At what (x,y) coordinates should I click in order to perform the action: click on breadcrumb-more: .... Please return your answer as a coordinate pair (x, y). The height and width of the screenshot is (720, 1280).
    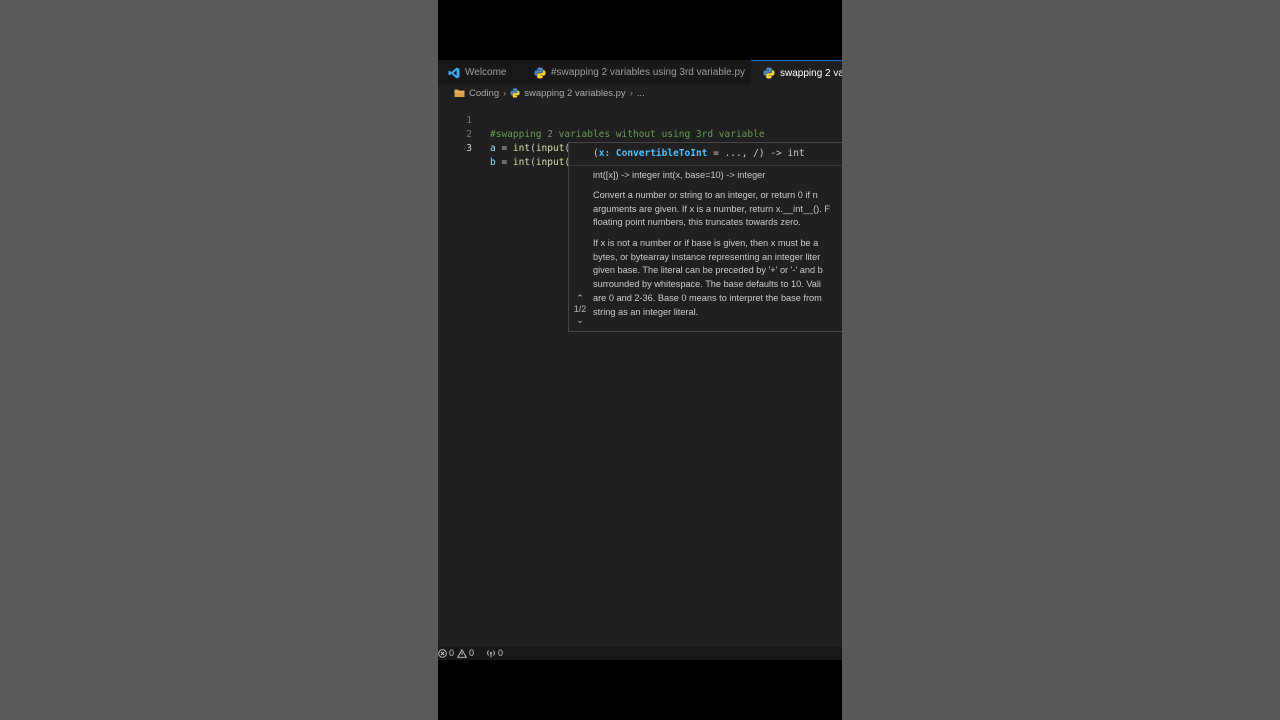
    Looking at the image, I should click on (641, 93).